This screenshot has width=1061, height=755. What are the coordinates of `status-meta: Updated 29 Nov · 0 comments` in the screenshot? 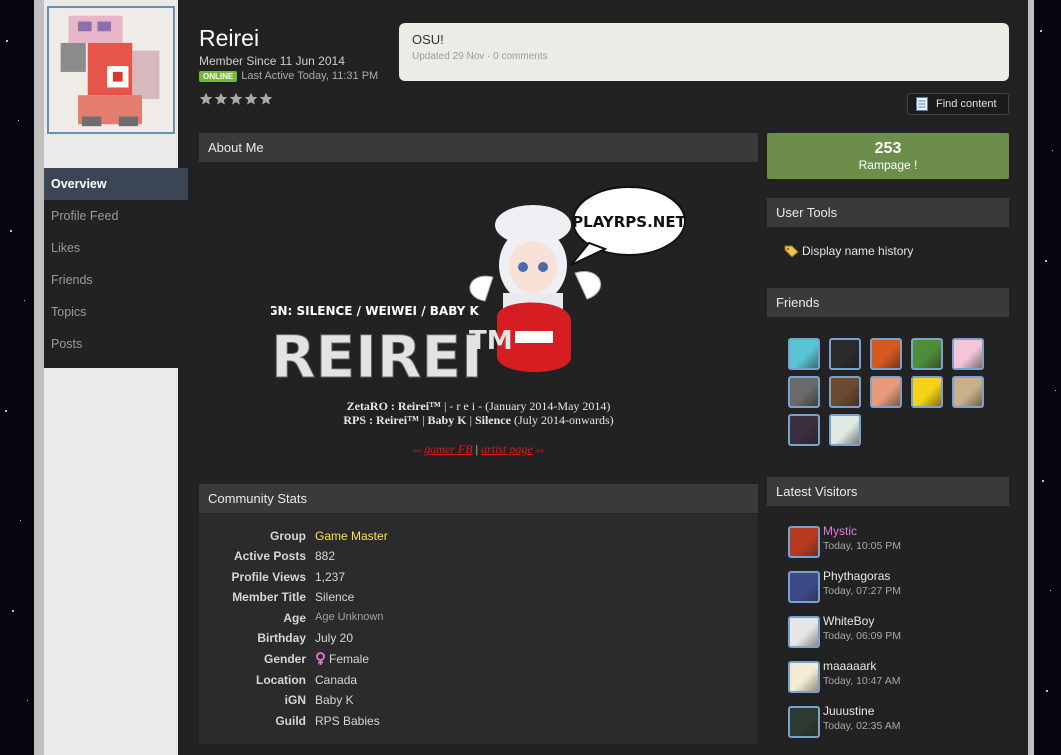 It's located at (704, 56).